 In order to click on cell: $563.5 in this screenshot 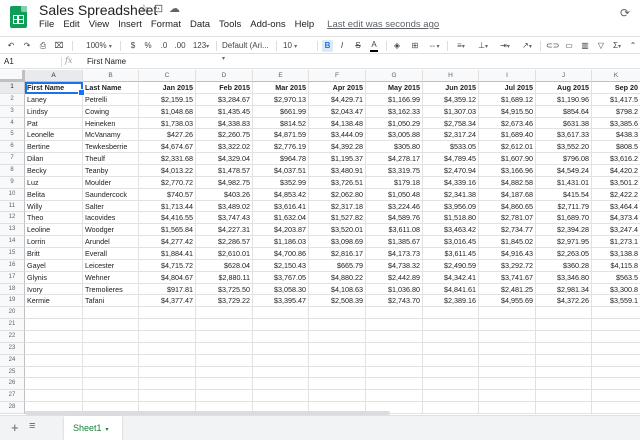, I will do `click(616, 278)`.